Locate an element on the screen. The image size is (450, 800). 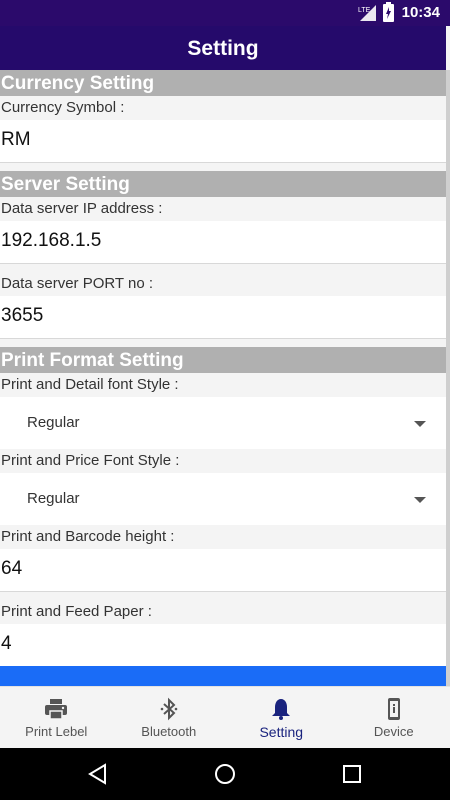
page-title: Setting is located at coordinates (223, 48).